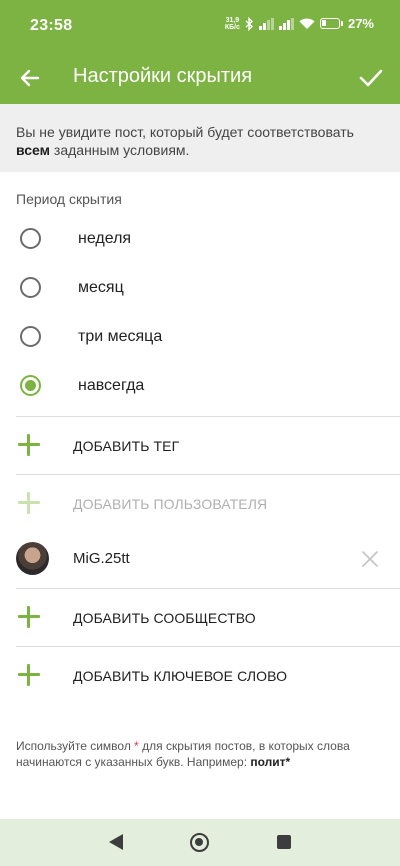 Image resolution: width=400 pixels, height=866 pixels. What do you see at coordinates (200, 288) in the screenshot?
I see `period-option-month: месяц` at bounding box center [200, 288].